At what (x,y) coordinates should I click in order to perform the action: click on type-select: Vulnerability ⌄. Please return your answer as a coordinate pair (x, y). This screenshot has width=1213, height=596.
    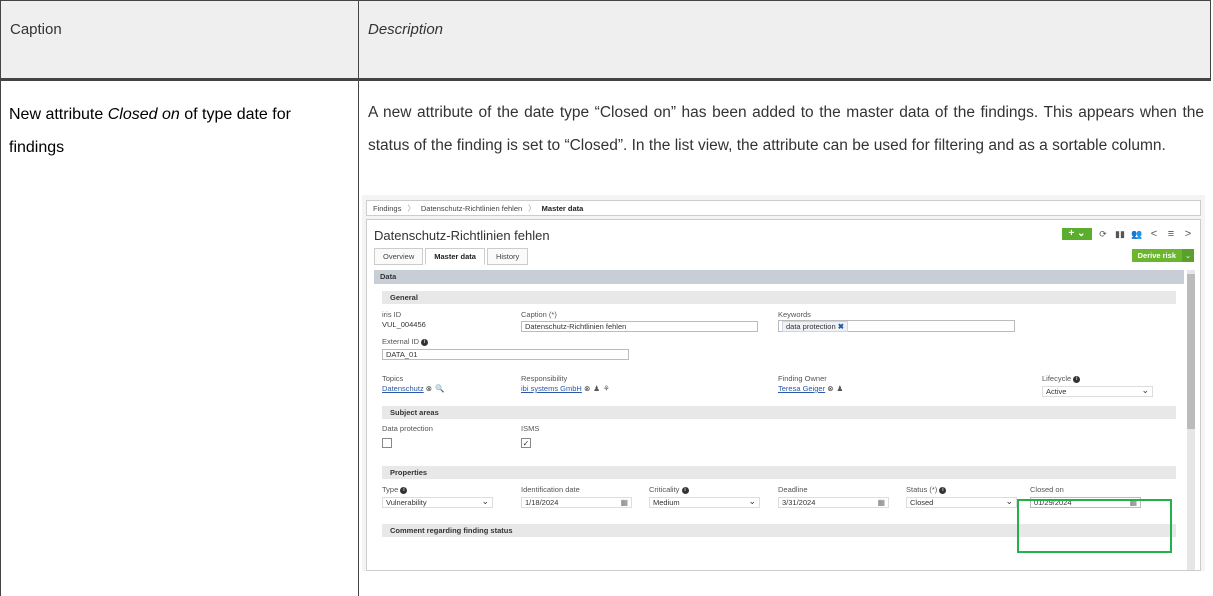
    Looking at the image, I should click on (437, 502).